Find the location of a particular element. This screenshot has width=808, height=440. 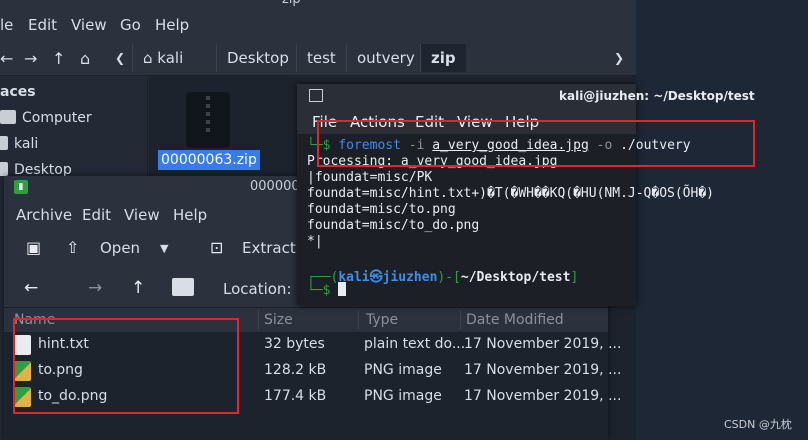

term-title: kali@jiuzhen: ~/Desktop/test is located at coordinates (657, 96).